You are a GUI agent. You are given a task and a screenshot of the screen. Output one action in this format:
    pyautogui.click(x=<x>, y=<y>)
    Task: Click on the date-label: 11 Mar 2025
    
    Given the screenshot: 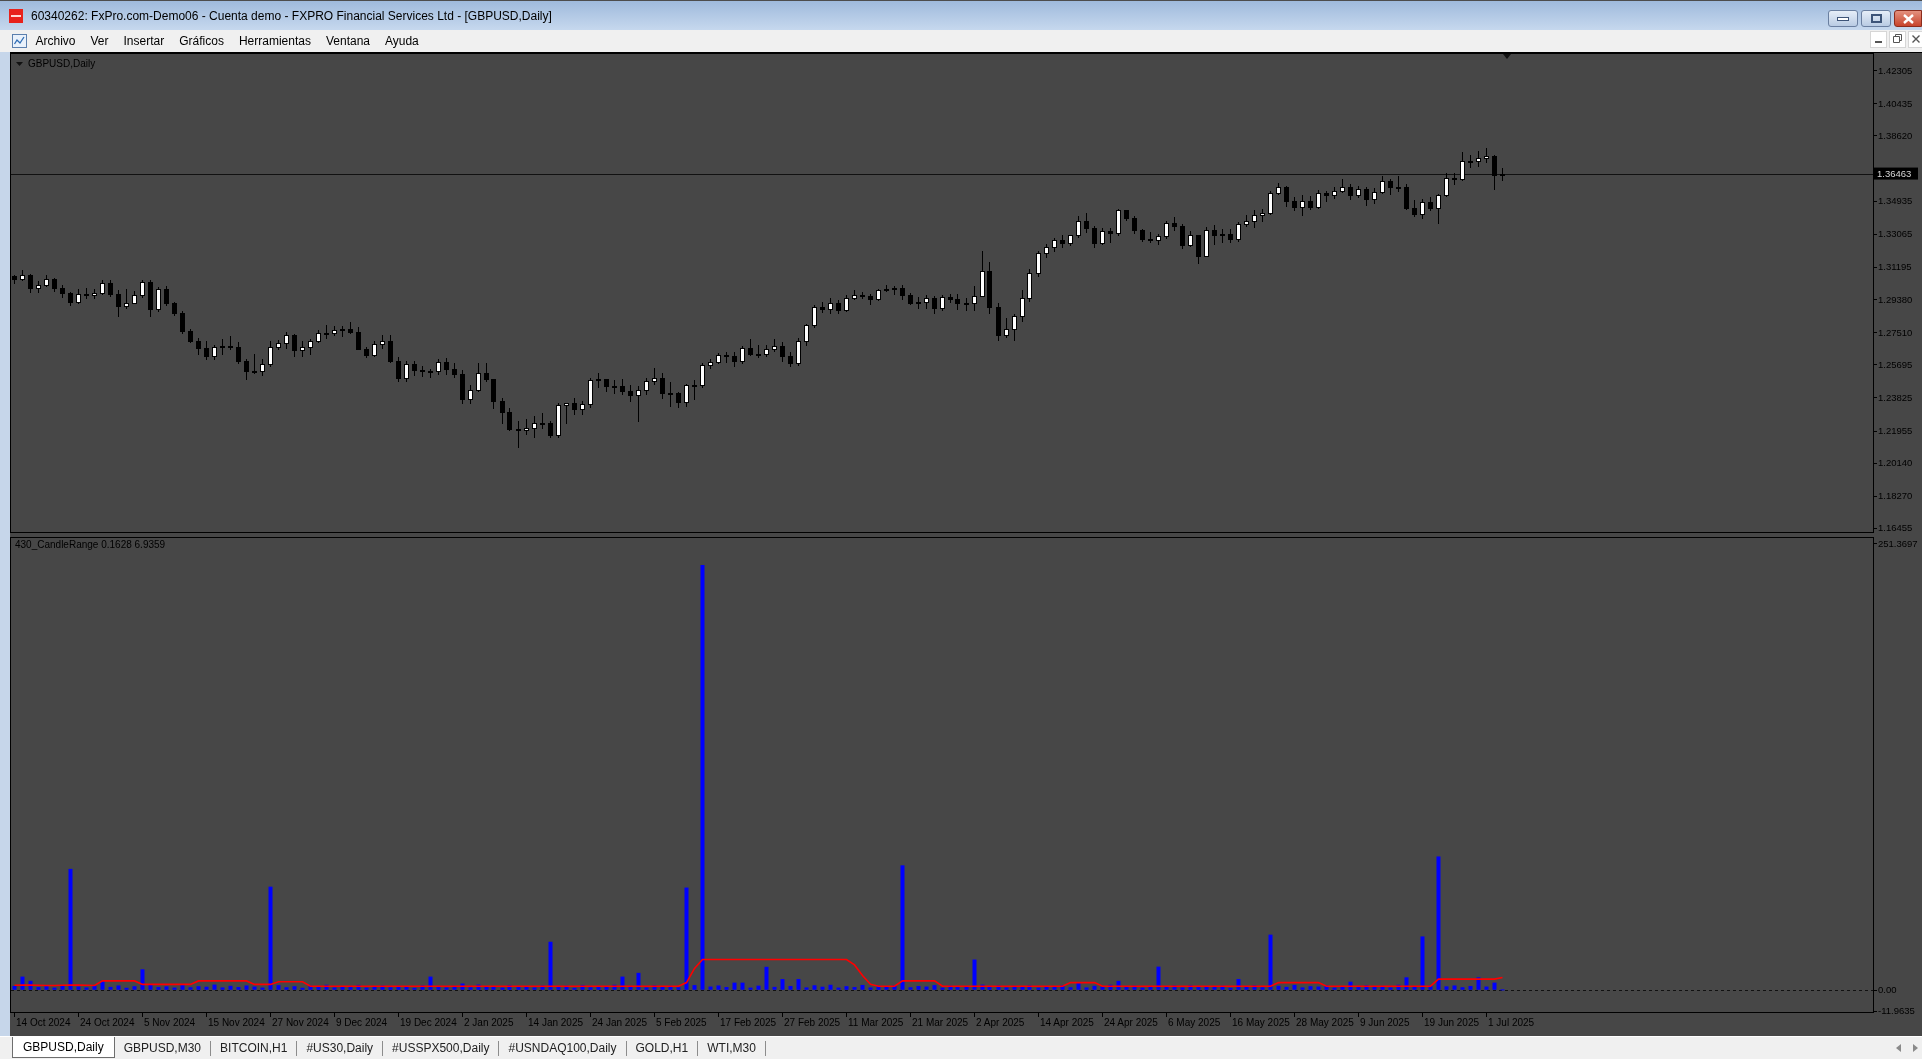 What is the action you would take?
    pyautogui.click(x=876, y=1022)
    